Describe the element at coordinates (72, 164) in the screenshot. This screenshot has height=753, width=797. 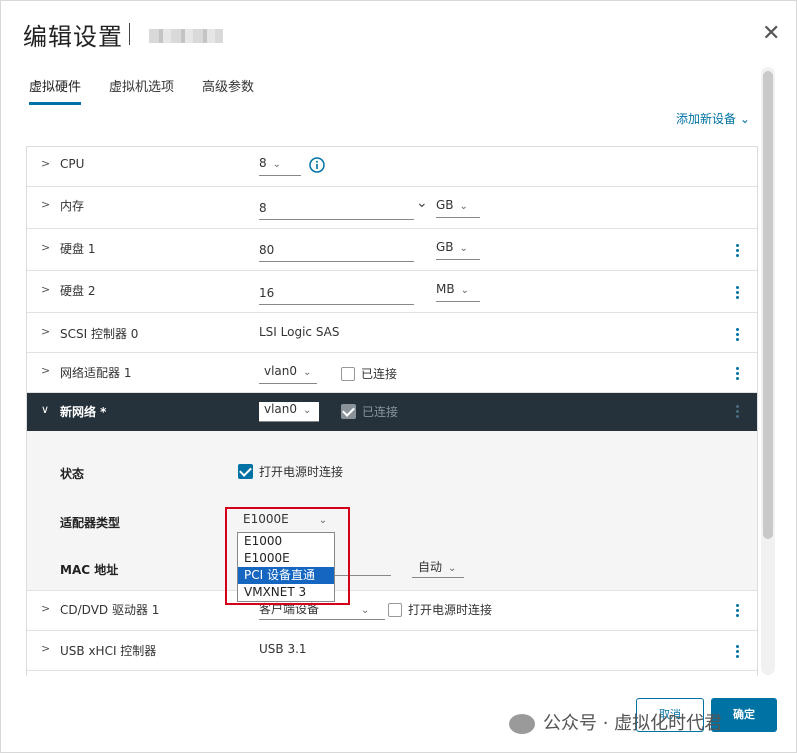
I see `hw-label-cpu: CPU` at that location.